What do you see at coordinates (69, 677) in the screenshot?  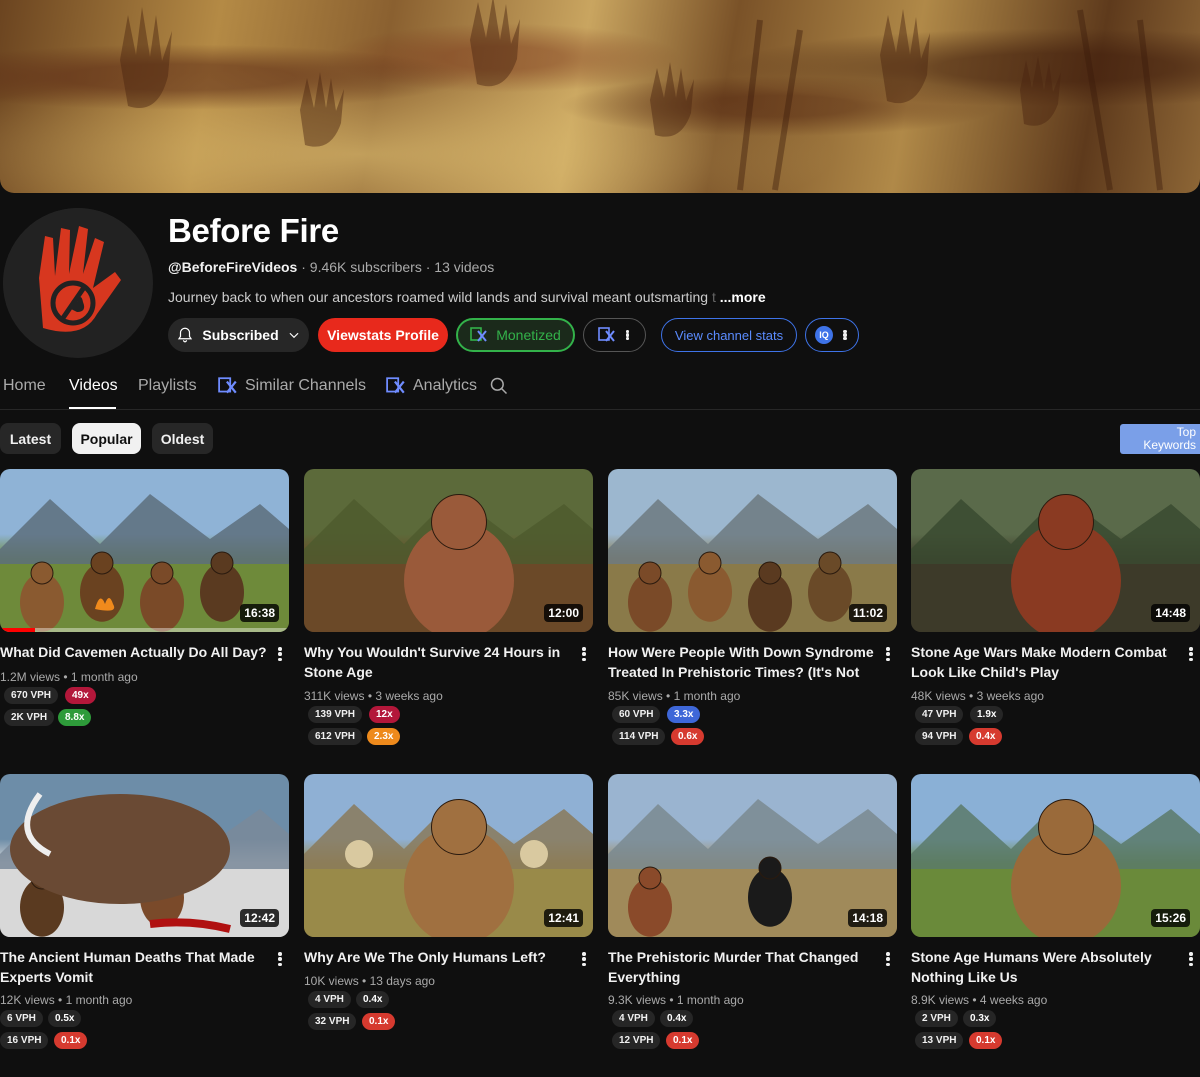 I see `video-meta: 1.2M views • 1 month ago` at bounding box center [69, 677].